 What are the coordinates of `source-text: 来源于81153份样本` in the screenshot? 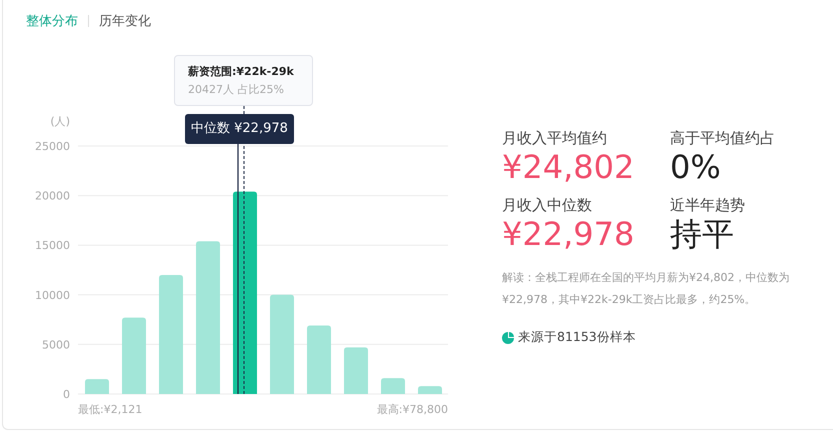 It's located at (577, 337).